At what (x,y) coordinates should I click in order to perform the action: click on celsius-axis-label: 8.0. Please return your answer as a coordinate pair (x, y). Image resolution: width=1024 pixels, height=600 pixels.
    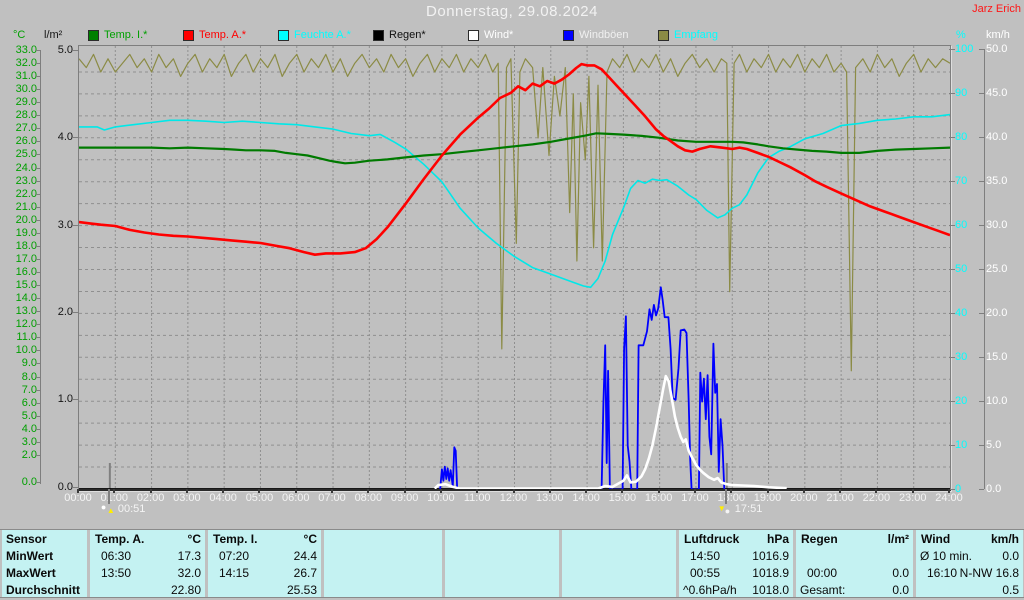
    Looking at the image, I should click on (29, 376).